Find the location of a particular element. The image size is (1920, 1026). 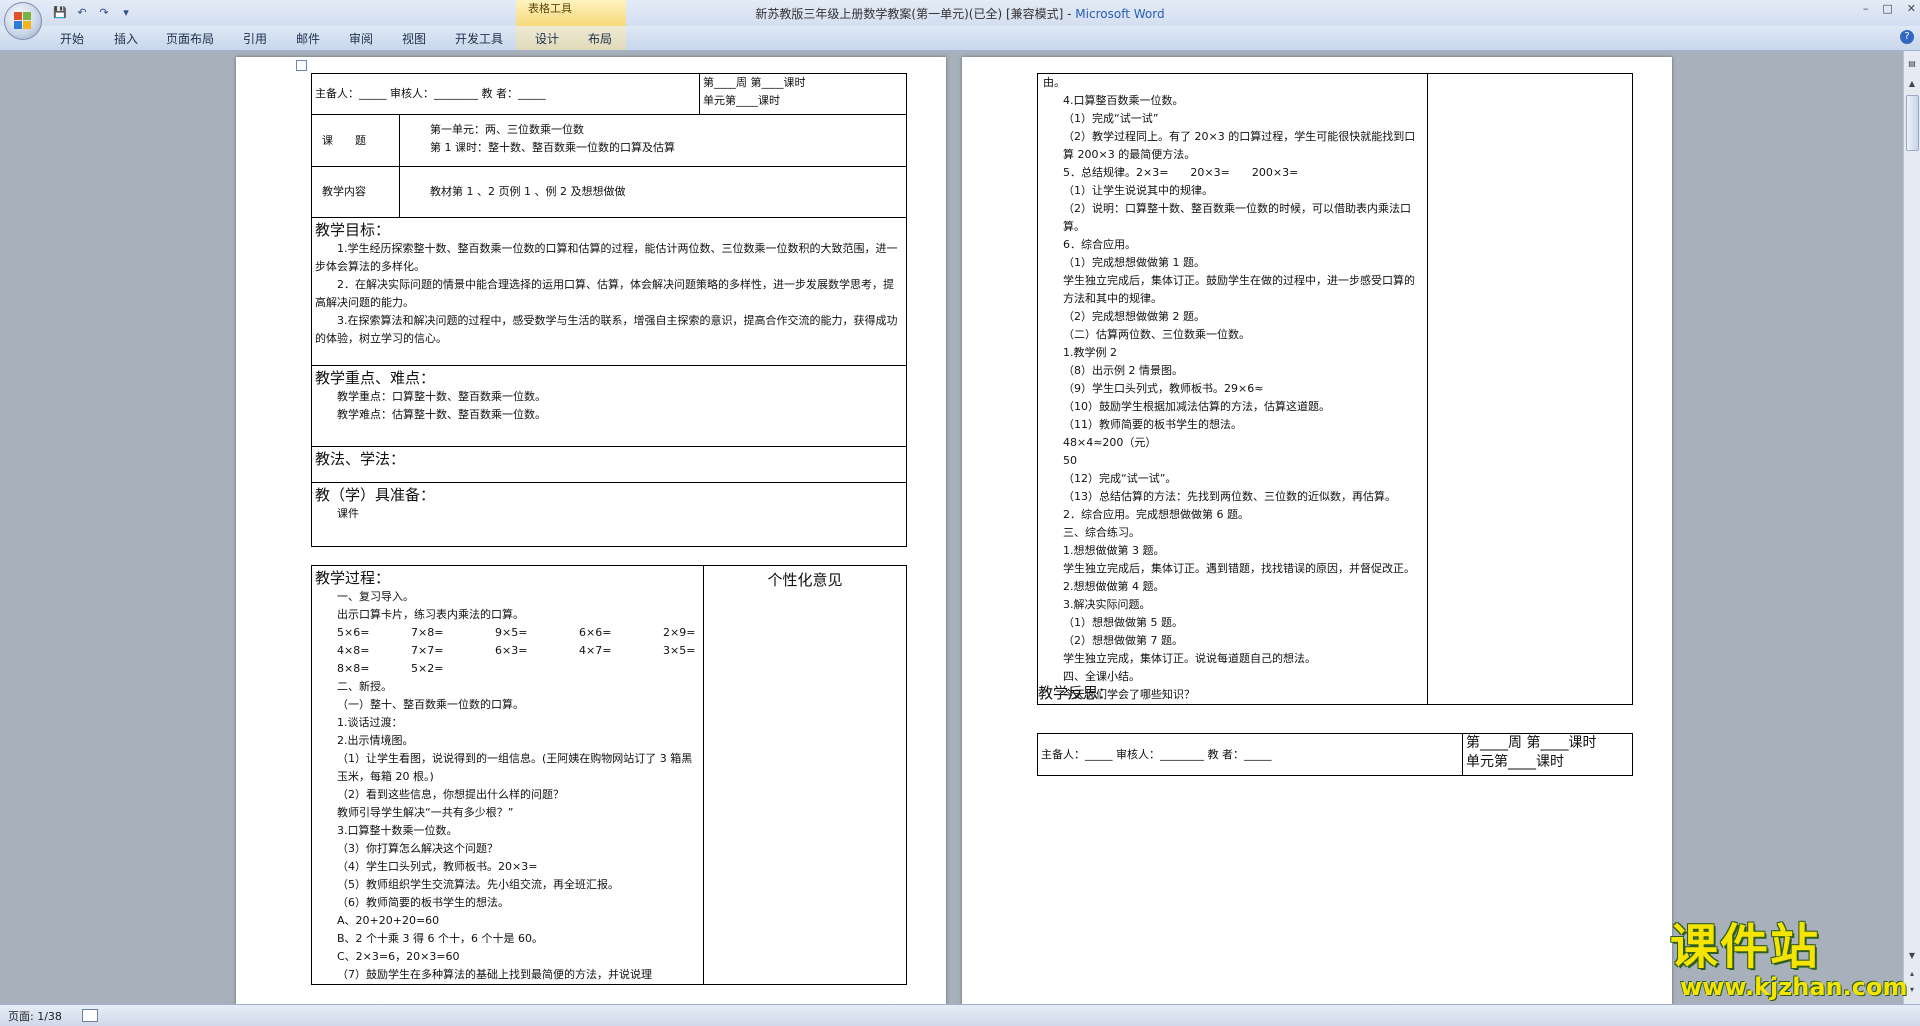

watermark-title: 课件站 is located at coordinates (1745, 947).